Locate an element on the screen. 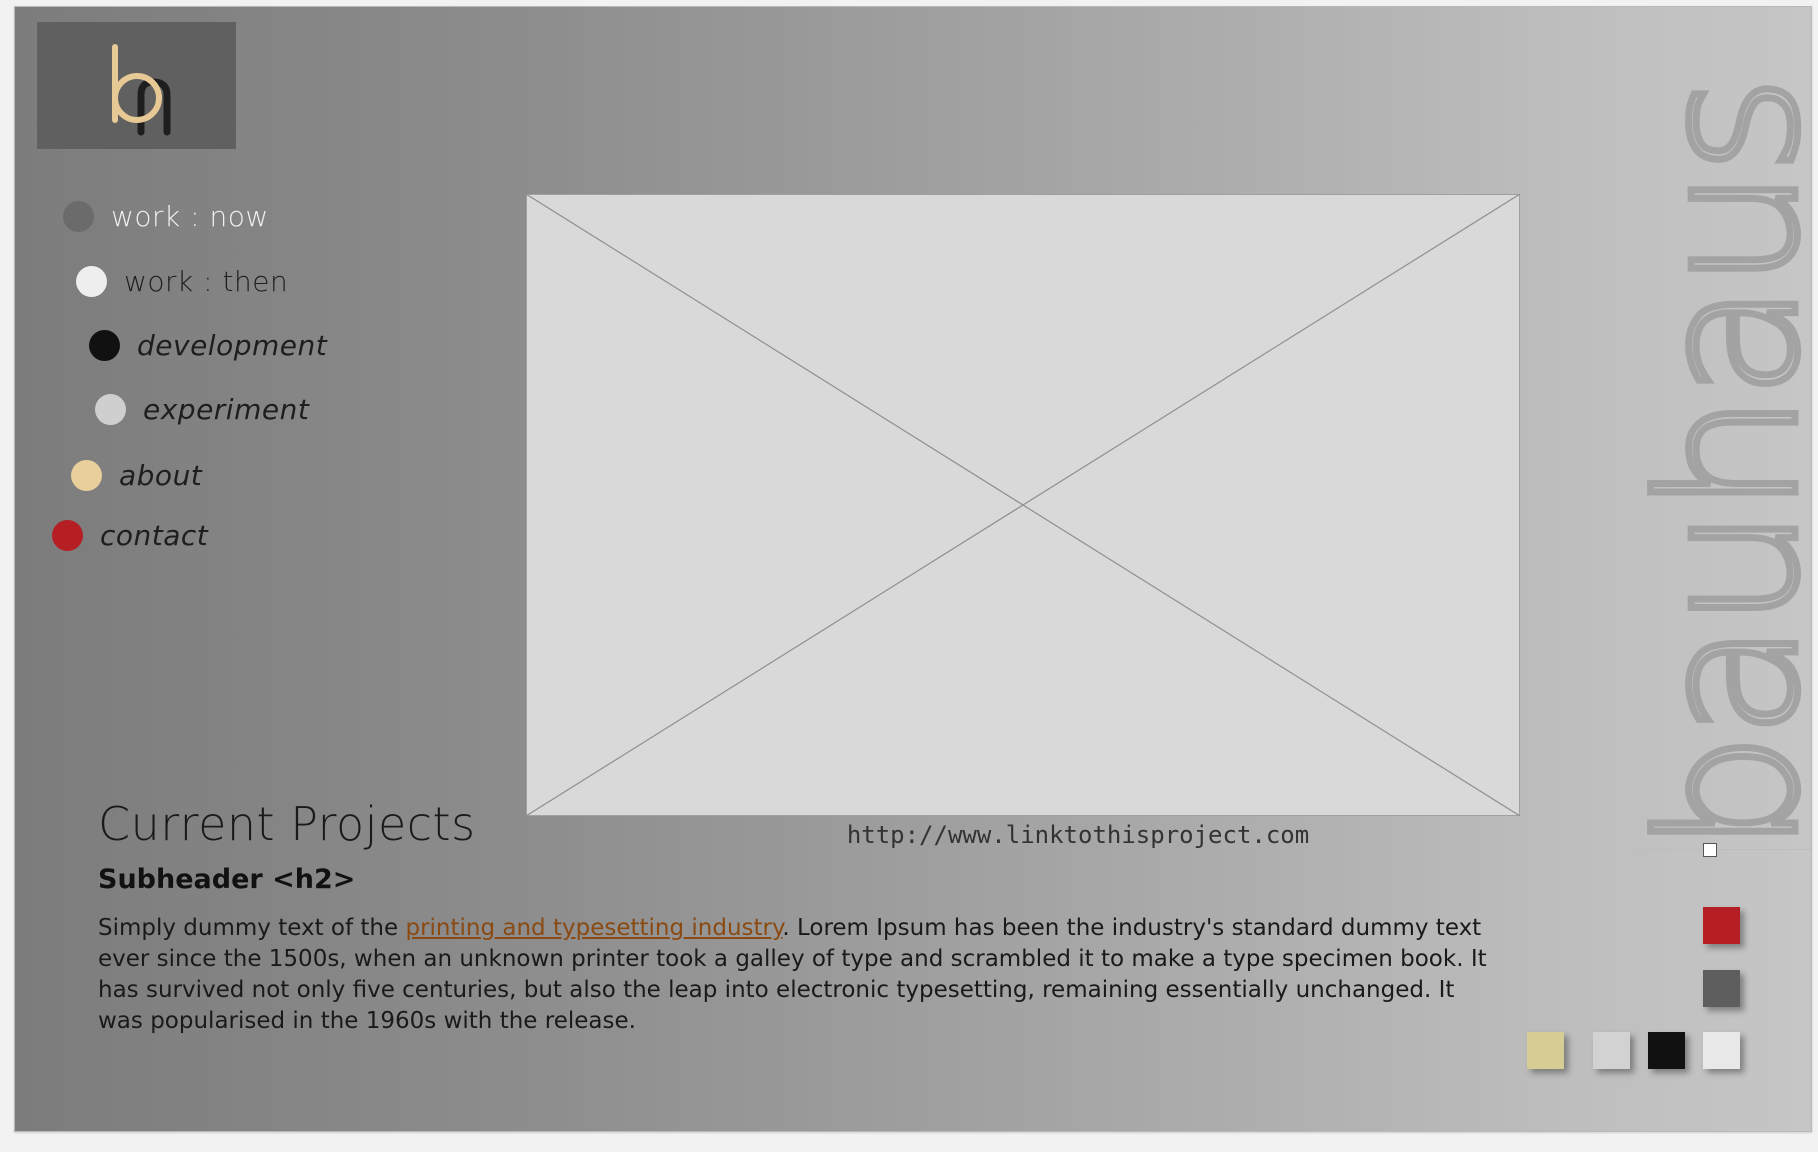  subheader: Subheader <h2> is located at coordinates (227, 879).